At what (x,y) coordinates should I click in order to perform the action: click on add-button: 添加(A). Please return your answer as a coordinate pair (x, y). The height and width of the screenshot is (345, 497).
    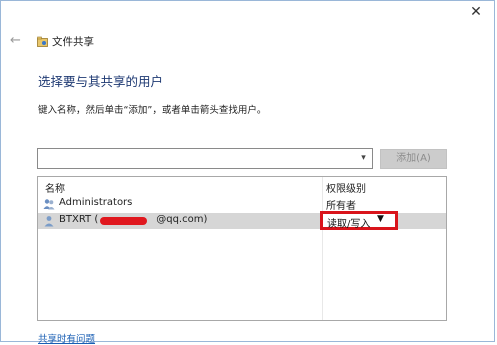
    Looking at the image, I should click on (413, 159).